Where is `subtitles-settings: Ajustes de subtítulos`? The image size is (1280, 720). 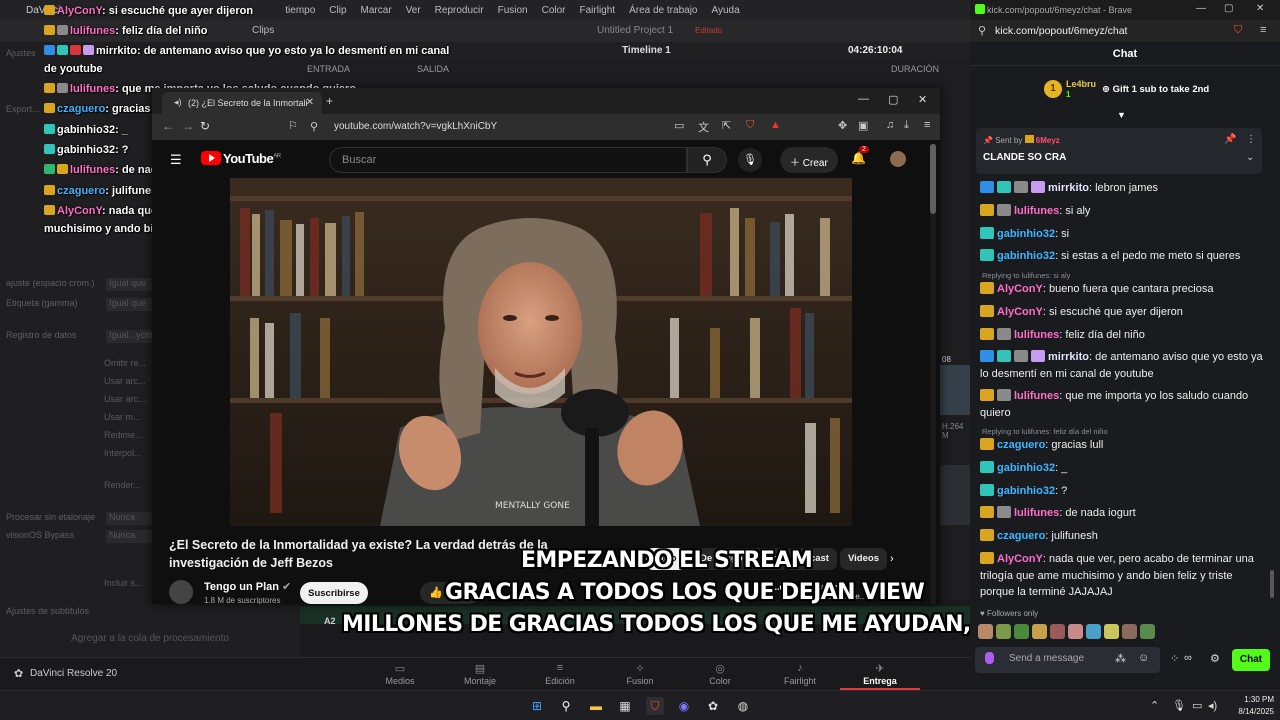
subtitles-settings: Ajustes de subtítulos is located at coordinates (47, 611).